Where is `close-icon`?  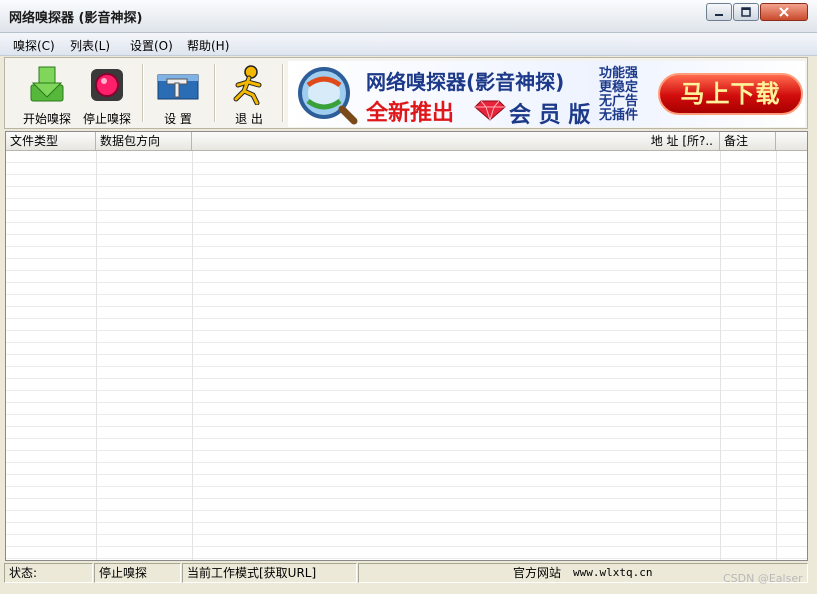
close-icon is located at coordinates (784, 12).